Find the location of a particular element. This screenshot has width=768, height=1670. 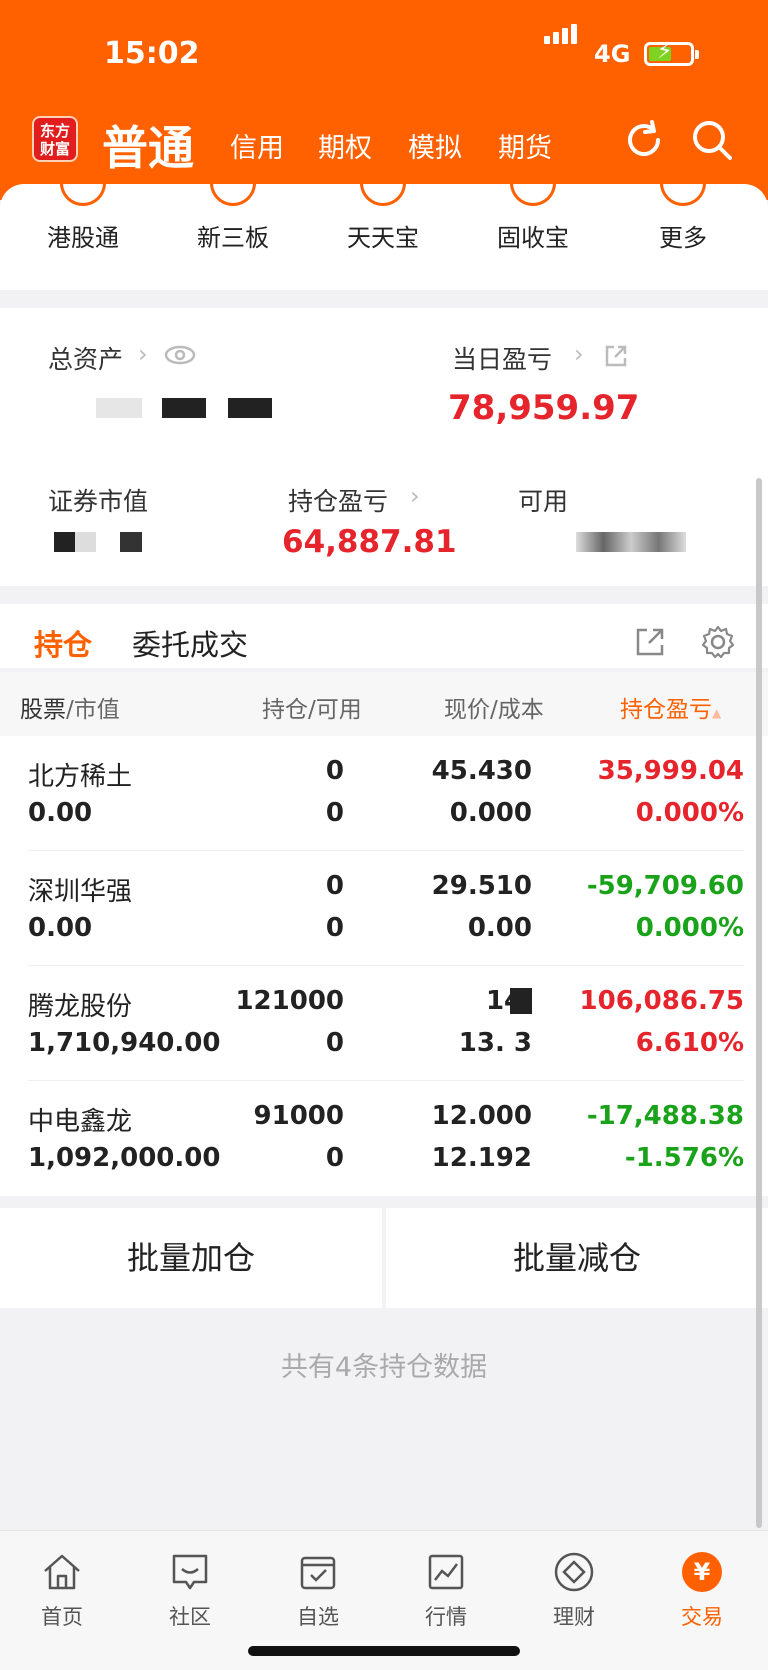

market-value: 1,710,940.00 is located at coordinates (124, 1043).